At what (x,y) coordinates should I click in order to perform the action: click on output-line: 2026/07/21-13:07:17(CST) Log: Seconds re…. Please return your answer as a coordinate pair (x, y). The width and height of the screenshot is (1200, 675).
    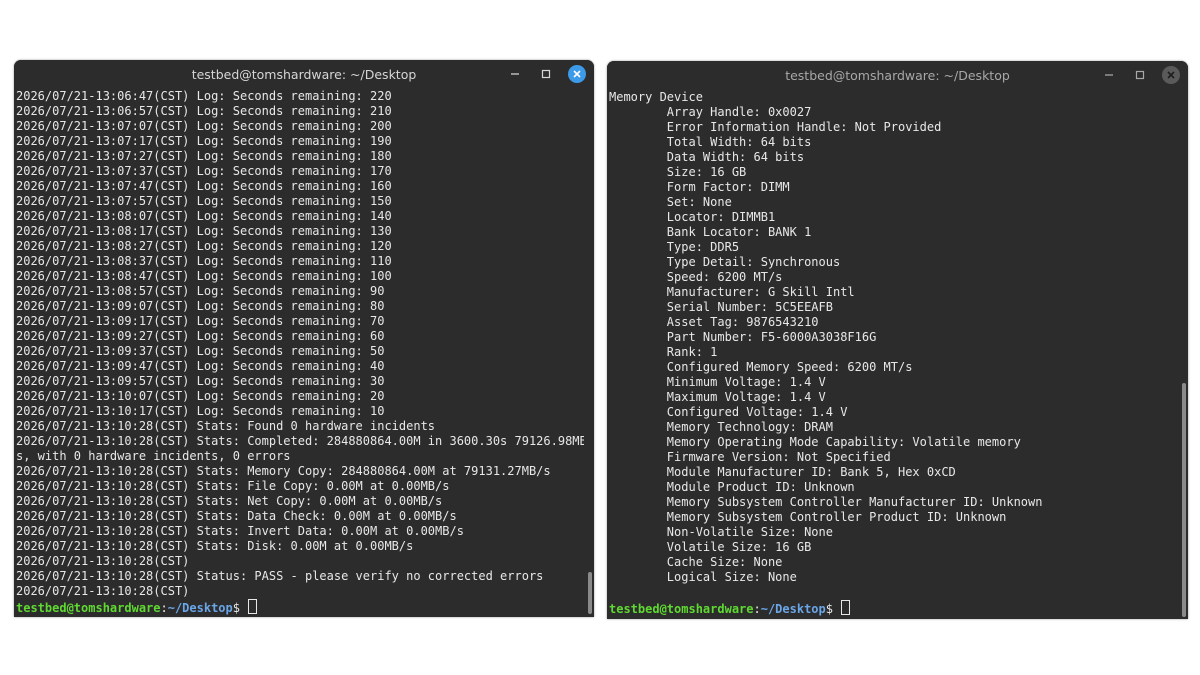
    Looking at the image, I should click on (204, 141).